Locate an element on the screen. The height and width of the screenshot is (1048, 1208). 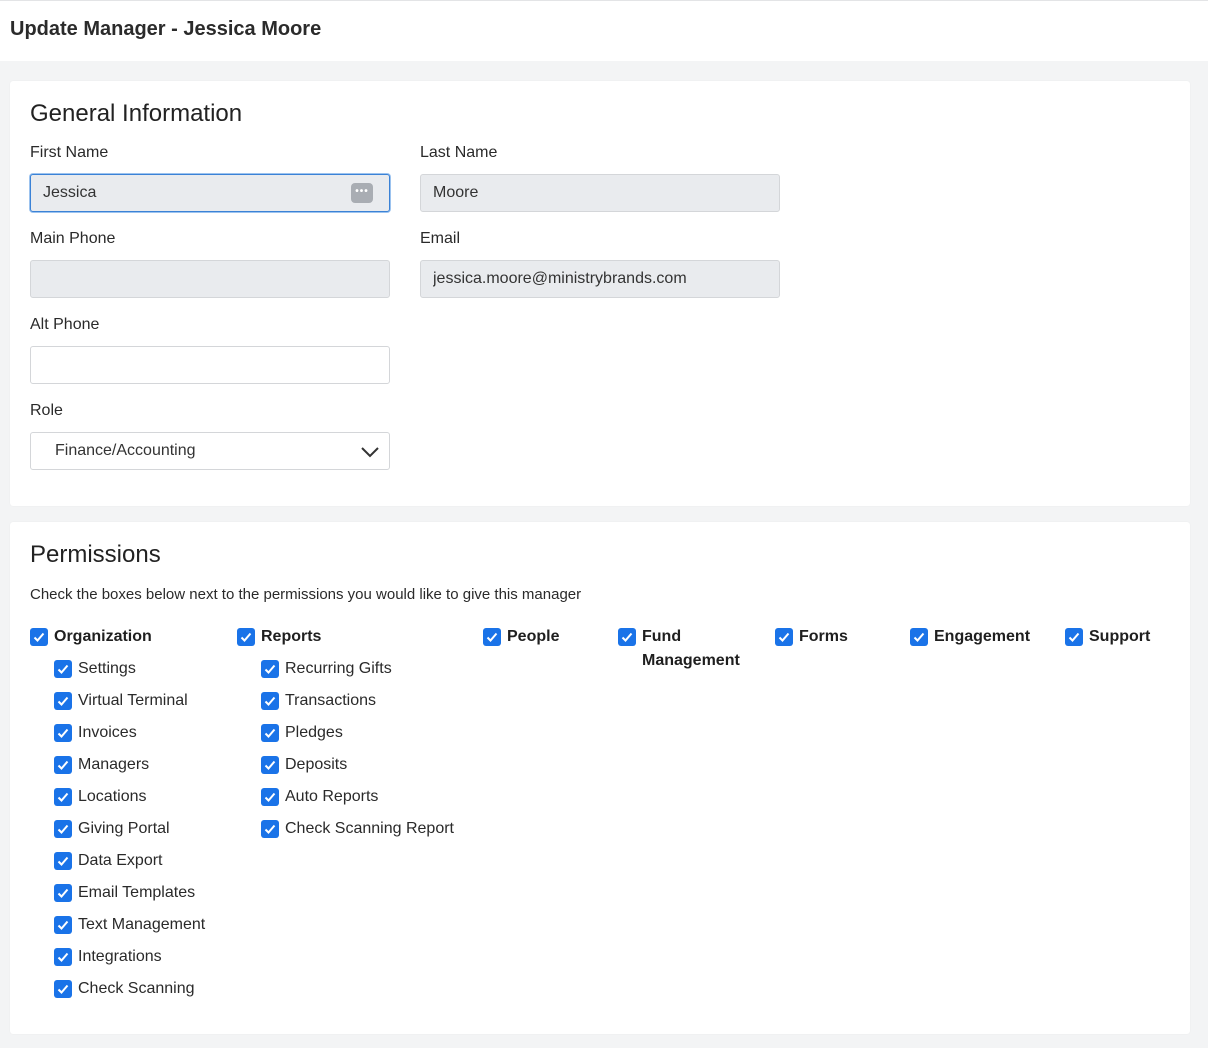
checkbox-check-scanning-report is located at coordinates (270, 829).